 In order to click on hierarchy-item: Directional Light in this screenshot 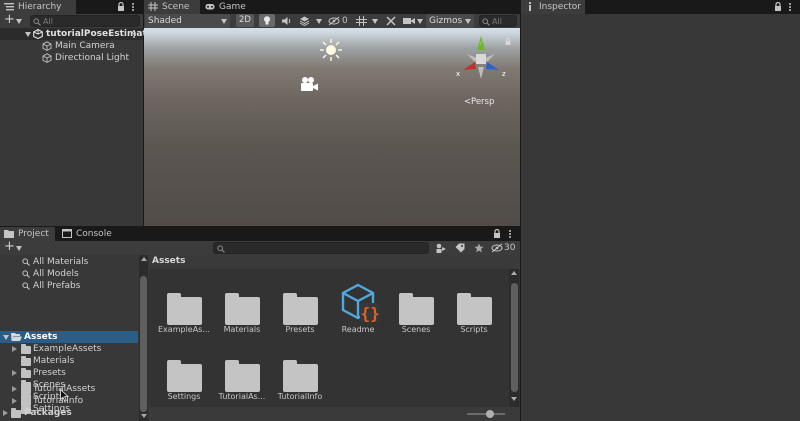, I will do `click(71, 58)`.